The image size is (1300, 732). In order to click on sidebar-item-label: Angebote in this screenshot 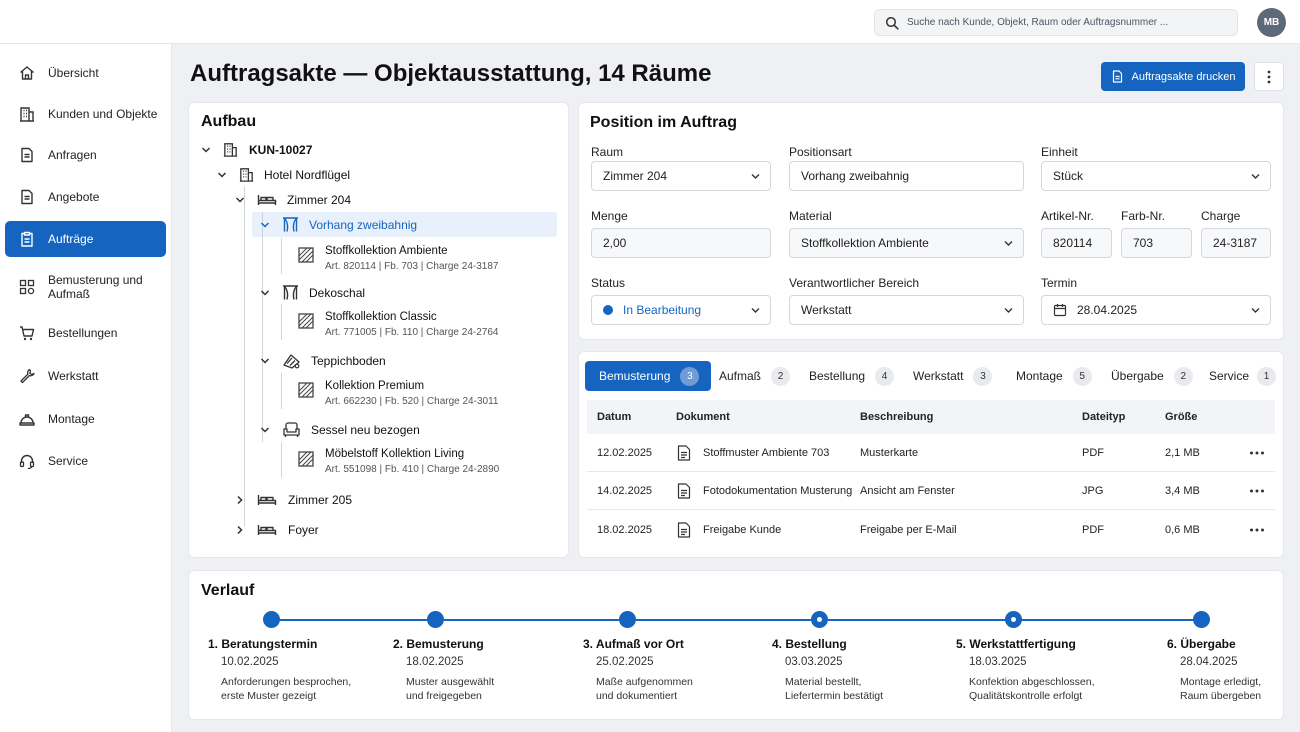, I will do `click(74, 197)`.